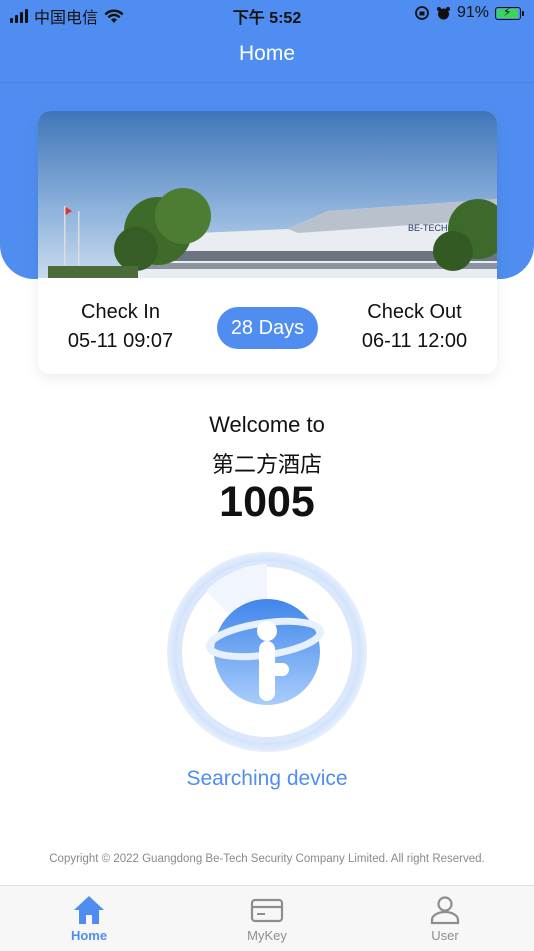 Image resolution: width=534 pixels, height=951 pixels. I want to click on tab-user: User, so click(445, 918).